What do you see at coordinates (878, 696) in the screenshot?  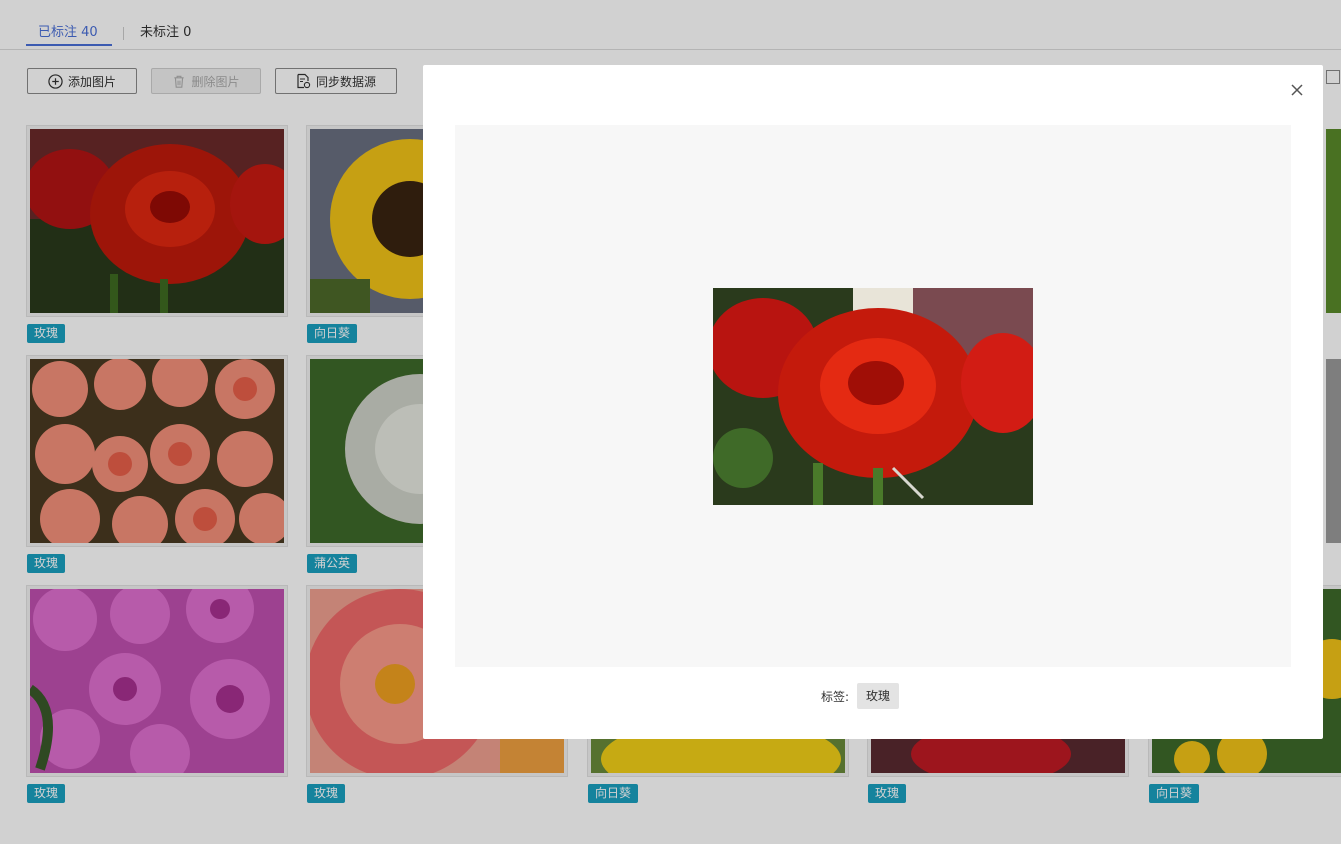 I see `label-chip: 玫瑰` at bounding box center [878, 696].